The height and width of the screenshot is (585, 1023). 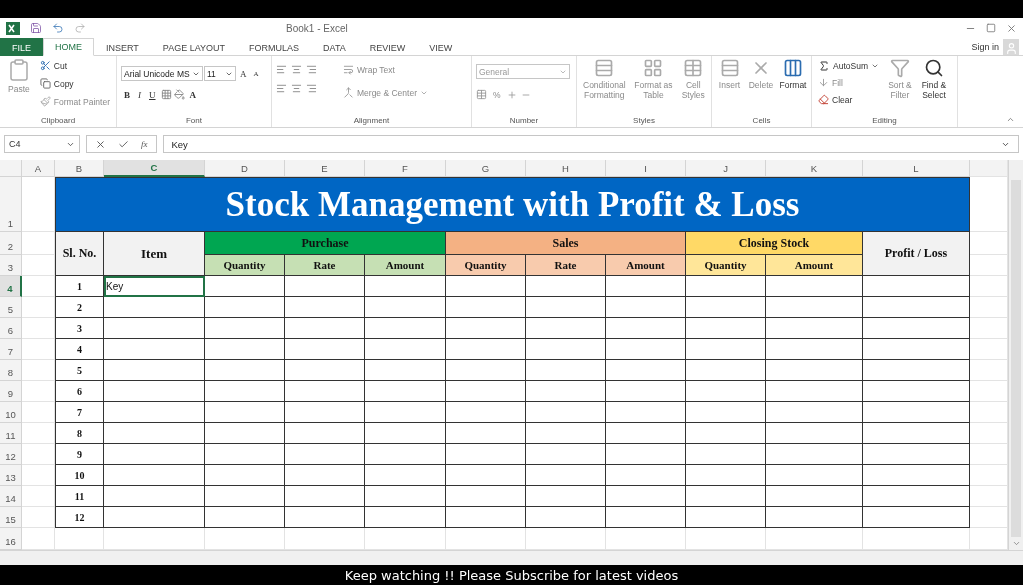 I want to click on align-bottom-icon, so click(x=311, y=69).